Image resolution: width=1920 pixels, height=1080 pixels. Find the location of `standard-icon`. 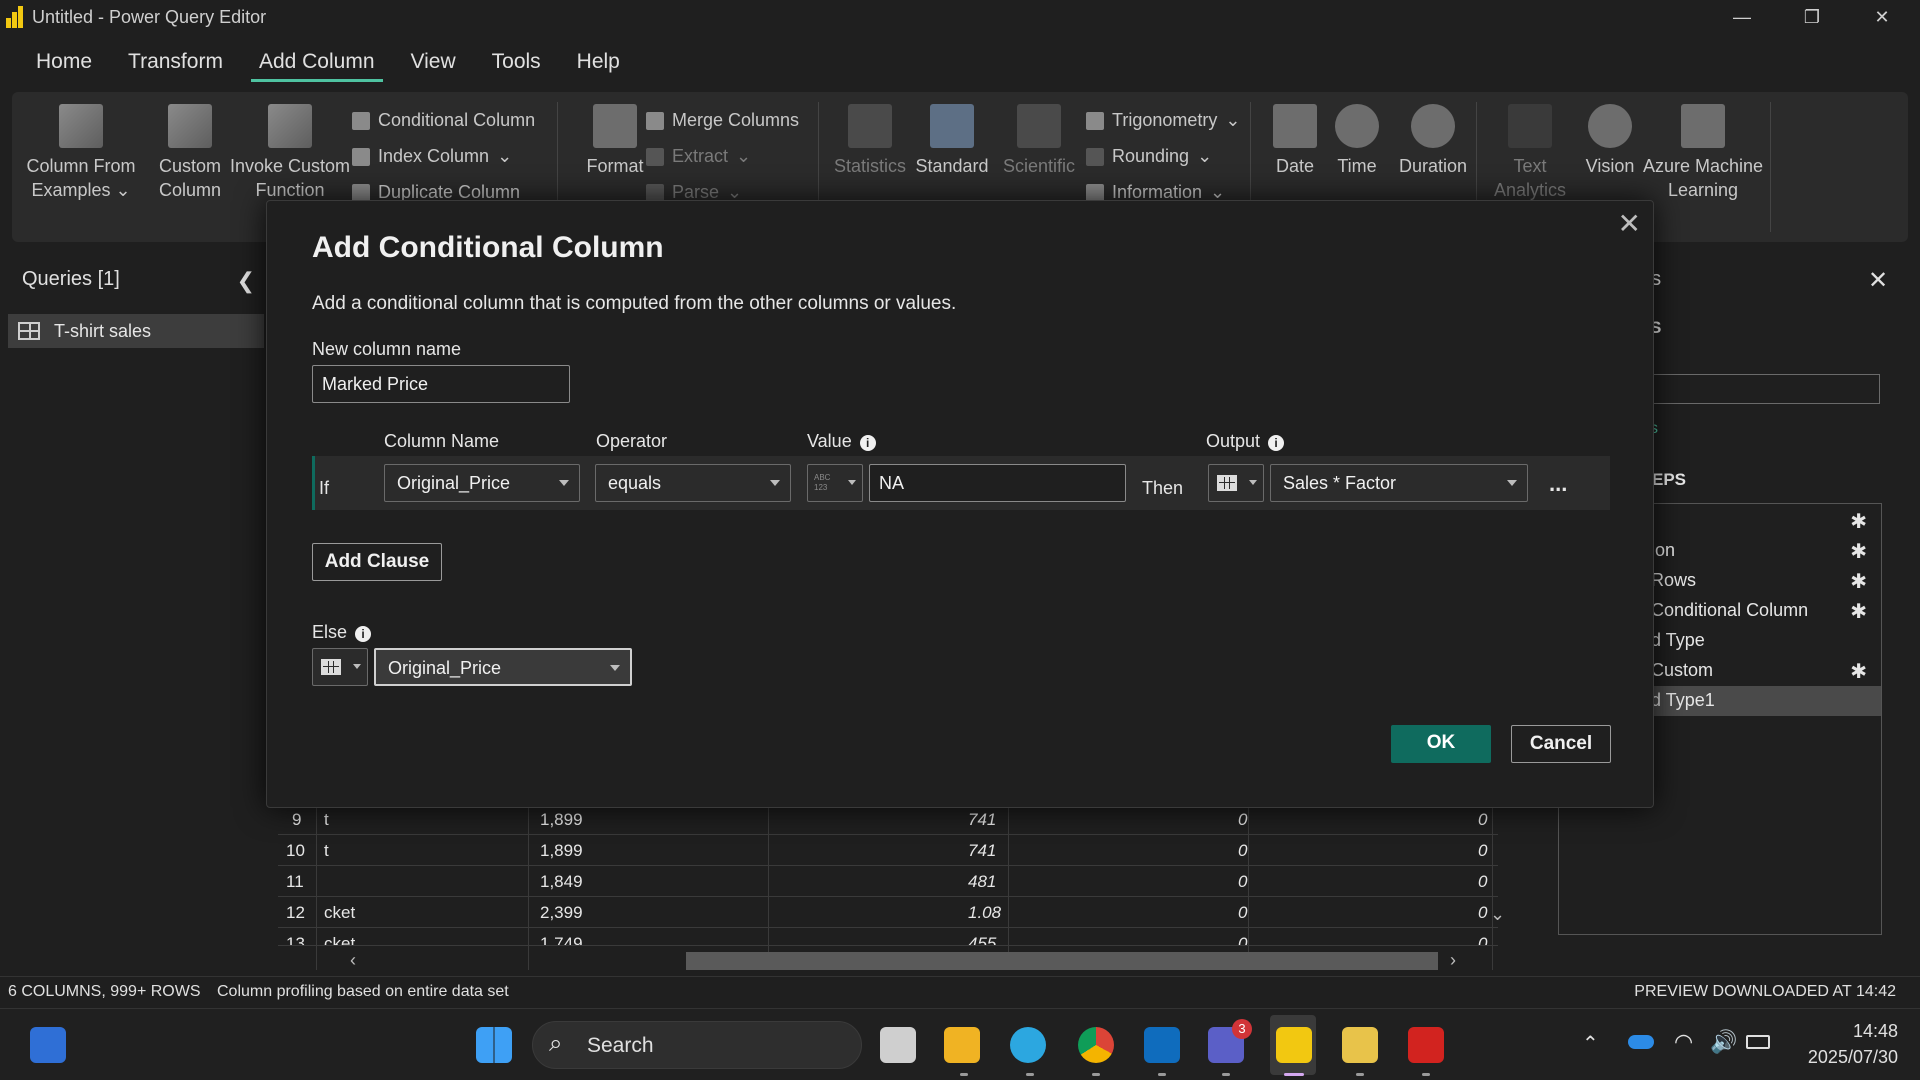

standard-icon is located at coordinates (952, 126).